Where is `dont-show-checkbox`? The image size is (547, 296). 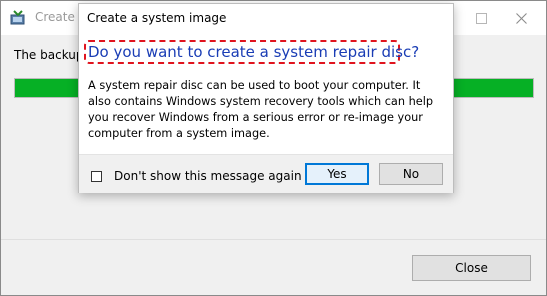
dont-show-checkbox is located at coordinates (96, 176).